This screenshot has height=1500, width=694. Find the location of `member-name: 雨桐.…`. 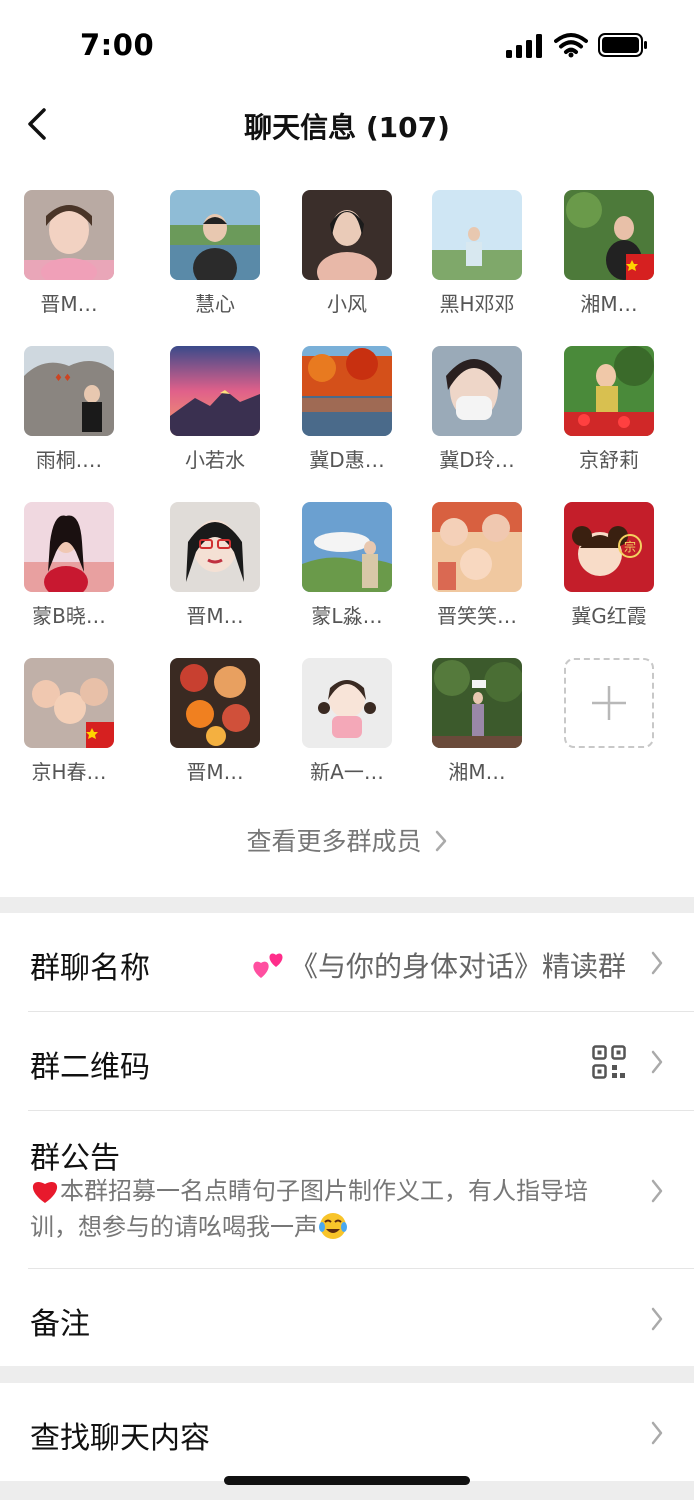

member-name: 雨桐.… is located at coordinates (69, 460).